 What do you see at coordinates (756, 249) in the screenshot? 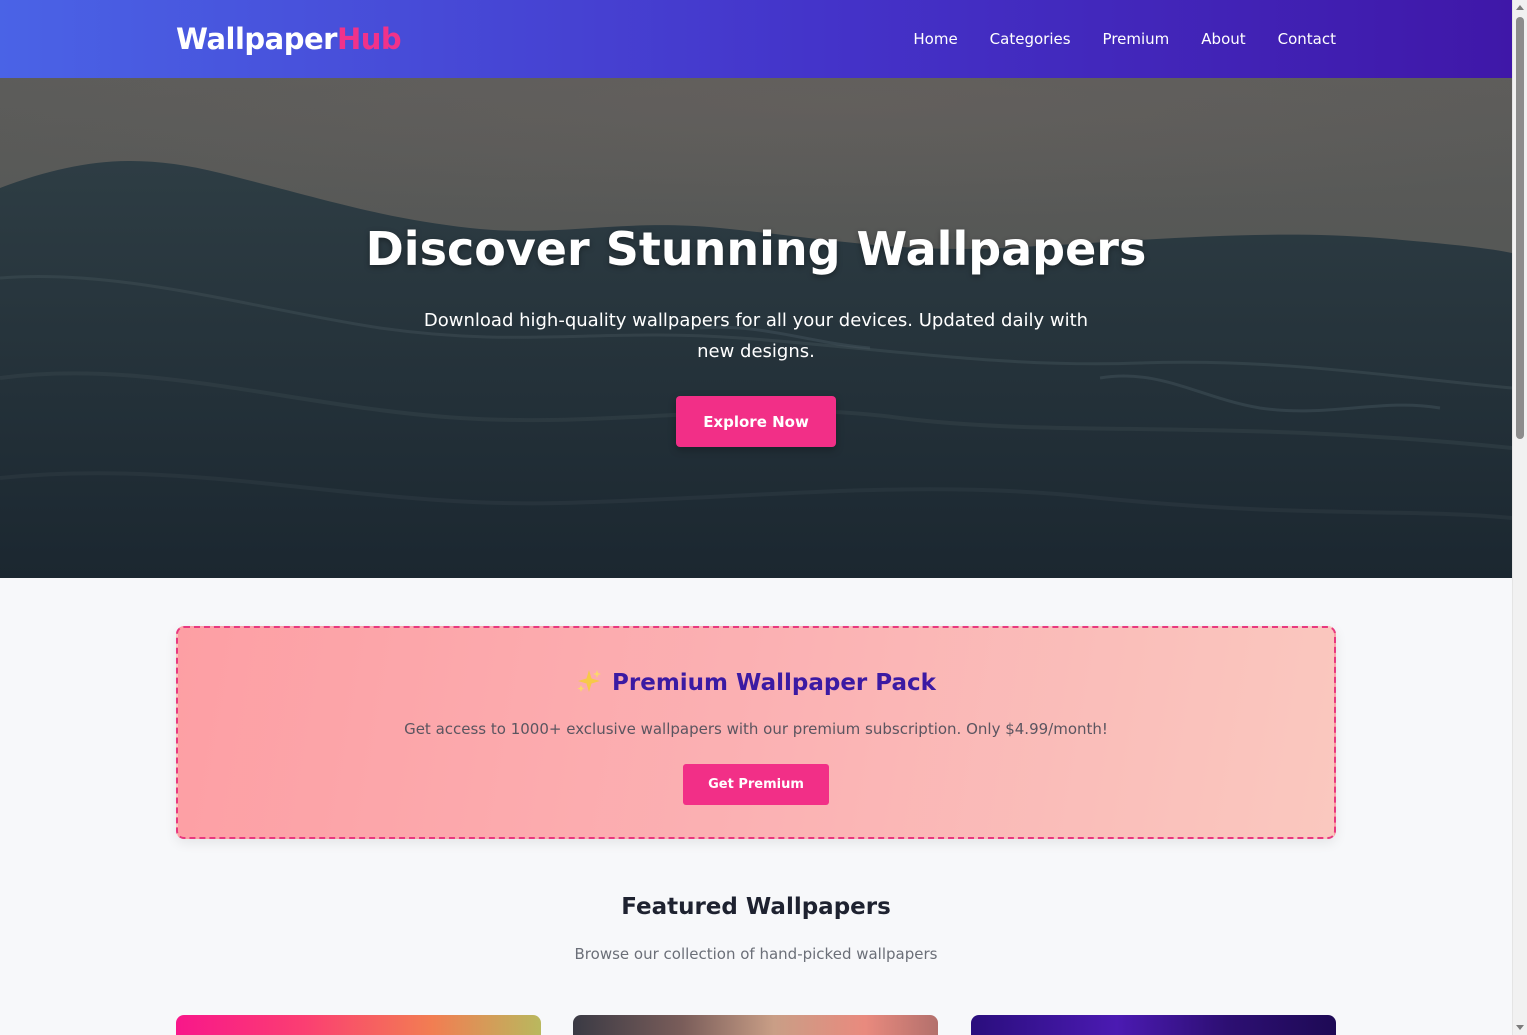
I see `hero-title: Discover Stunning Wallpapers` at bounding box center [756, 249].